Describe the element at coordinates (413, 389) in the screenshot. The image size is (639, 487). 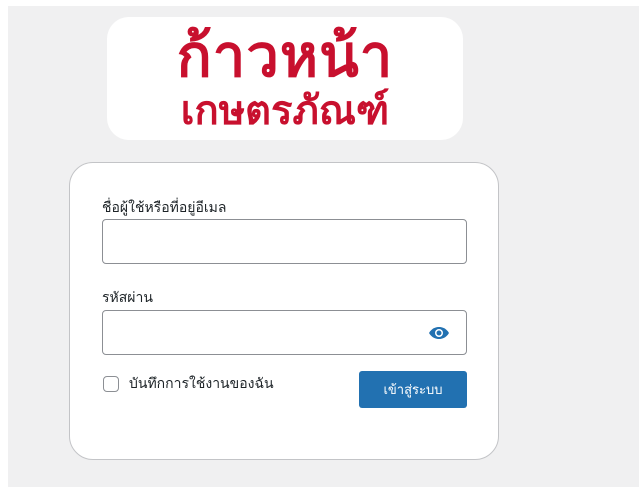
I see `login-button: เข้าสู่ระบบ` at that location.